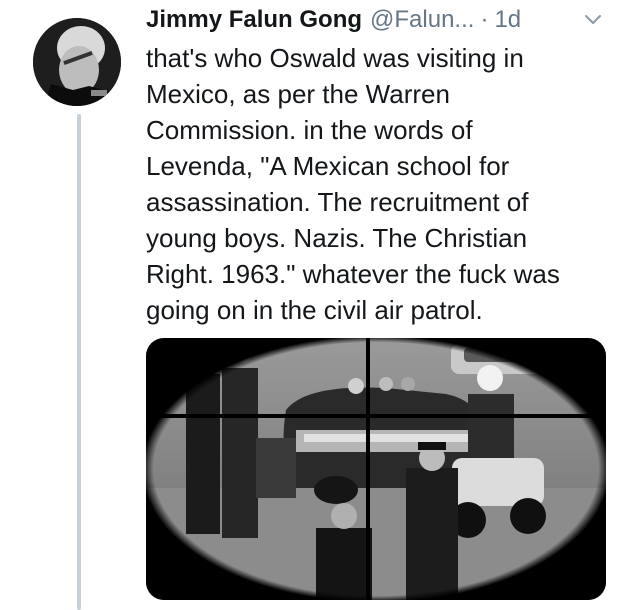  Describe the element at coordinates (353, 274) in the screenshot. I see `tweet-text-line: Right. 1963." whatever the fuck was` at that location.